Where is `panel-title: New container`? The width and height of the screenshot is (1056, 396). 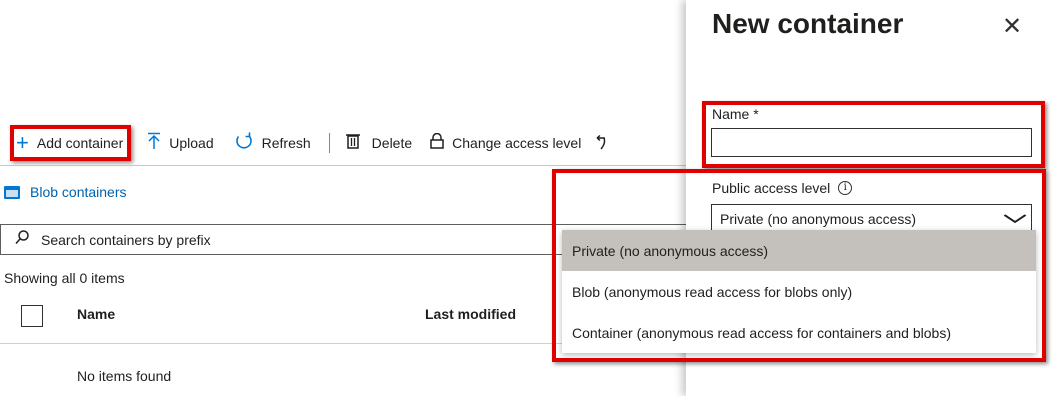
panel-title: New container is located at coordinates (808, 23).